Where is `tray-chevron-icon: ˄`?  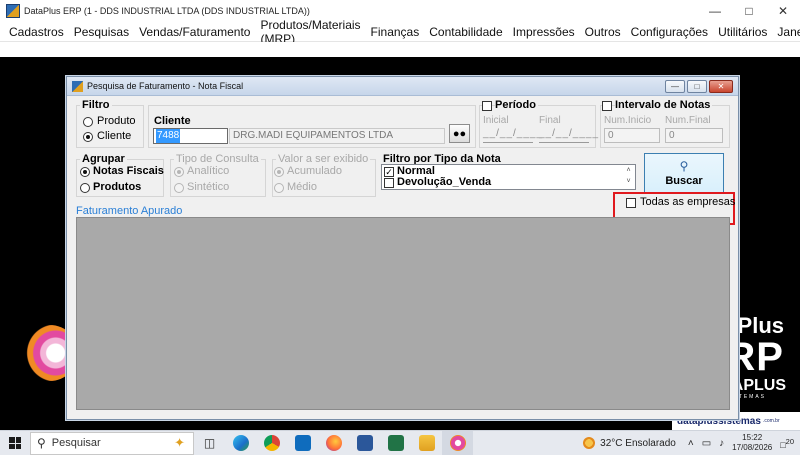
tray-chevron-icon: ˄ is located at coordinates (691, 443).